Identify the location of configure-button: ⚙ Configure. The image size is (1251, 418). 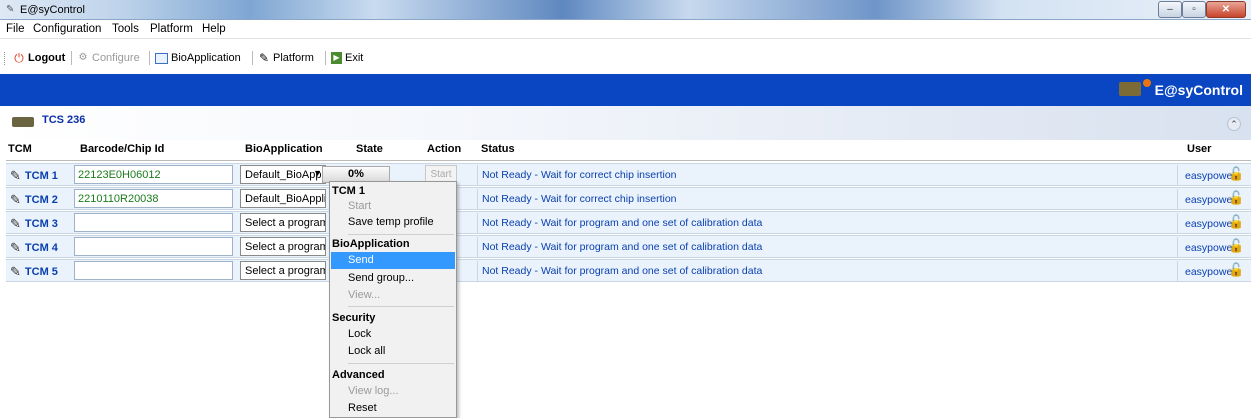
(108, 58).